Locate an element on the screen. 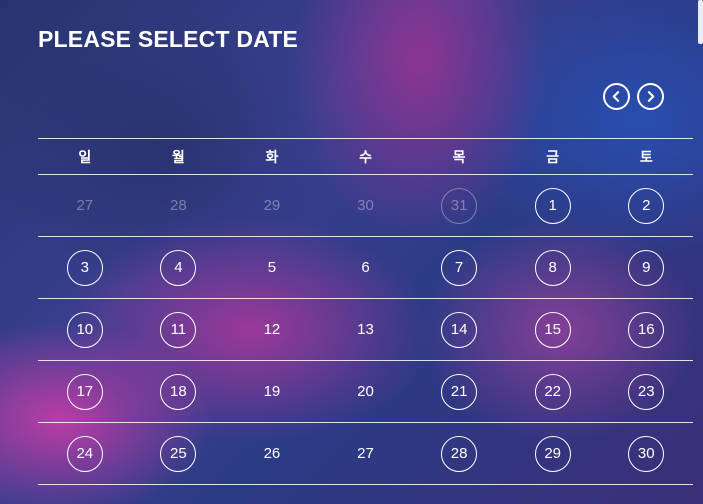  day-cell: 2 is located at coordinates (646, 205).